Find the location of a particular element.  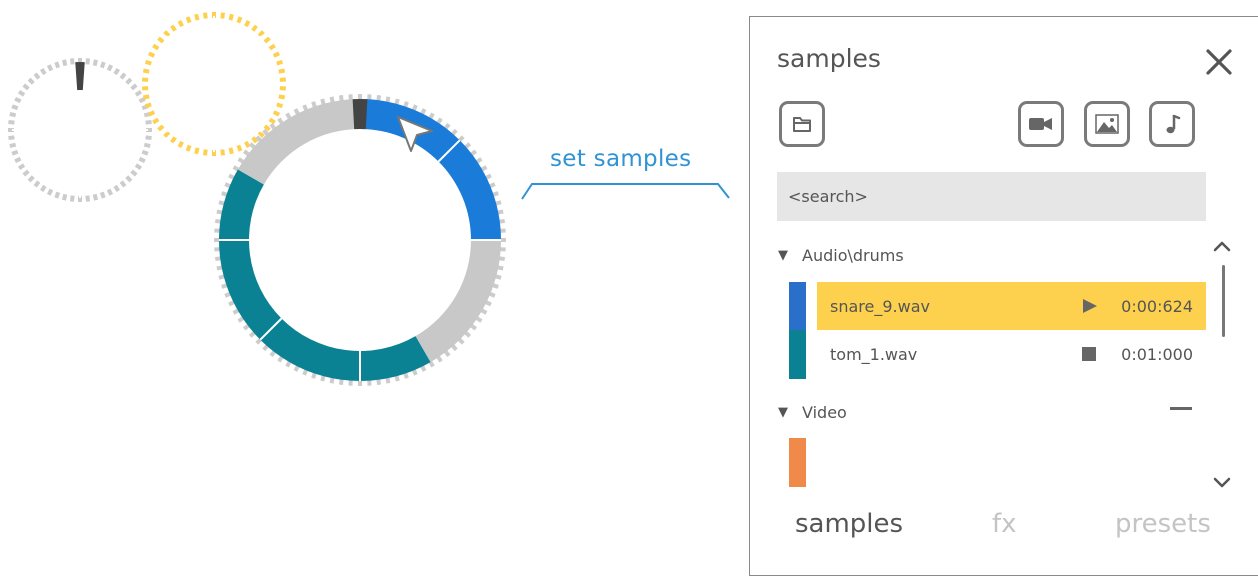

scroll-down-button is located at coordinates (1222, 482).